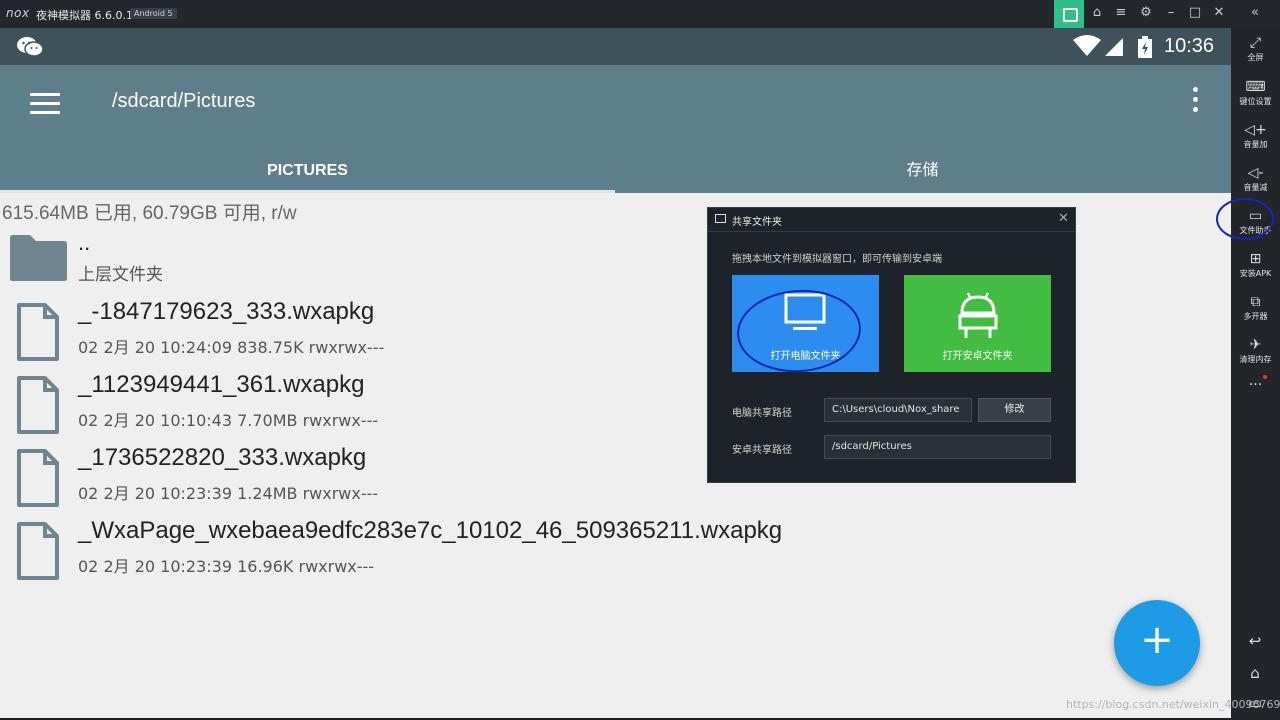  Describe the element at coordinates (1195, 12) in the screenshot. I see `maximize-icon: □` at that location.